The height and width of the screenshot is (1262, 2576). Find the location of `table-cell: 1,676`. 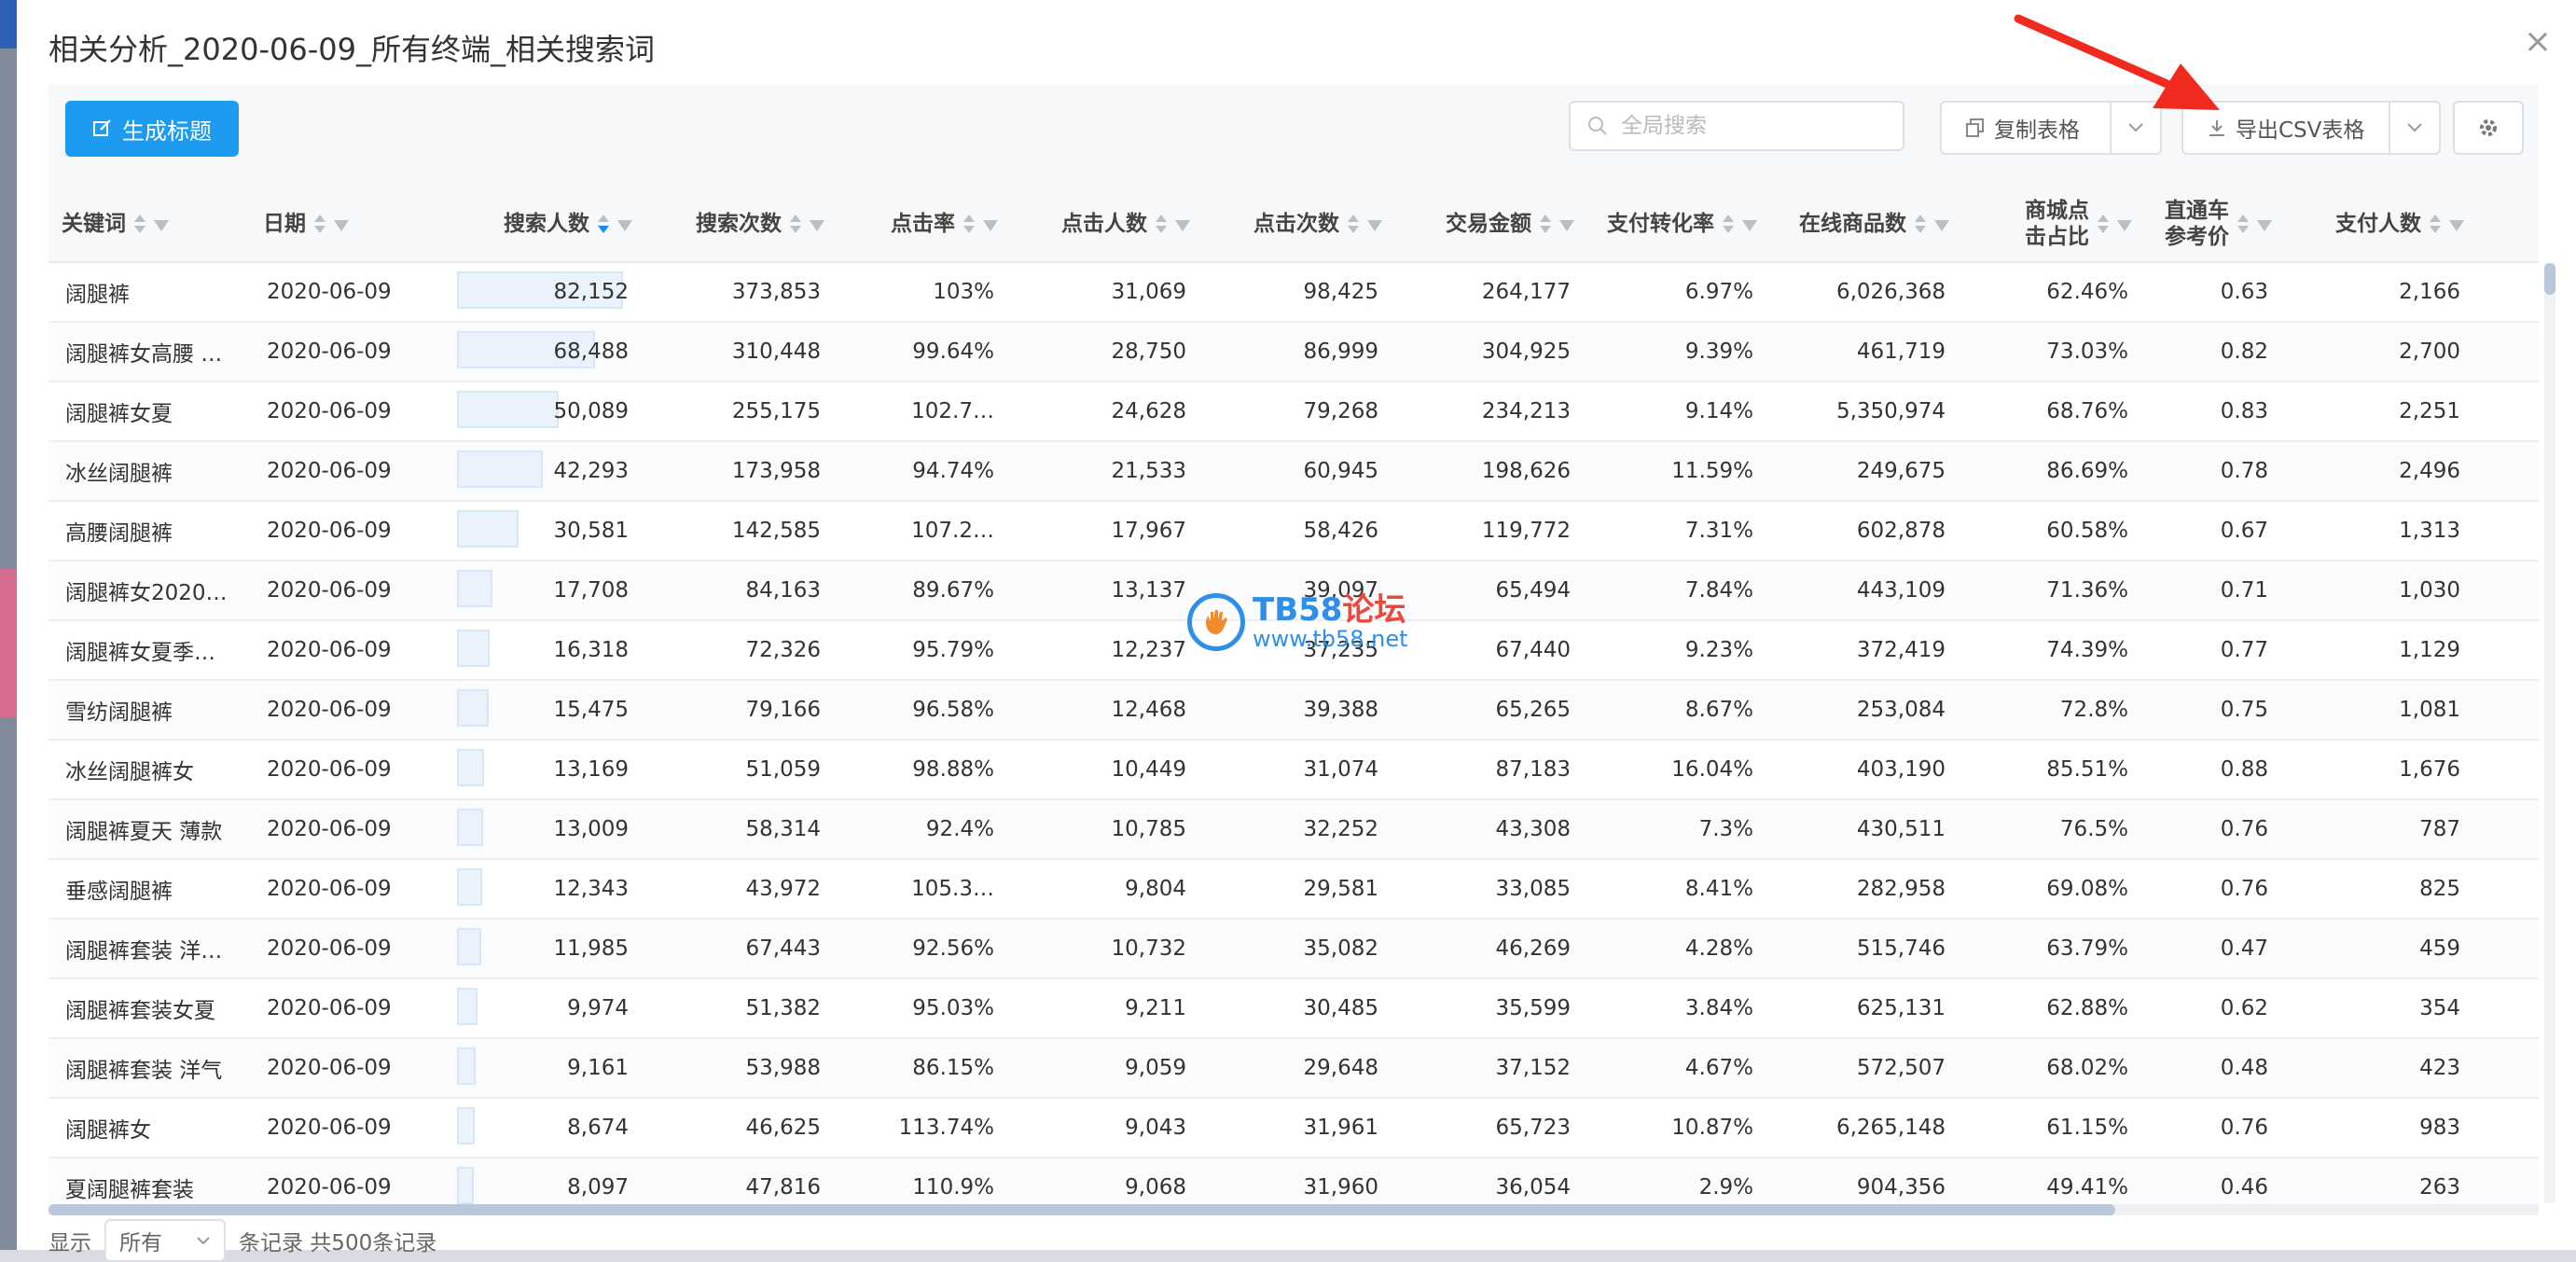

table-cell: 1,676 is located at coordinates (2381, 770).